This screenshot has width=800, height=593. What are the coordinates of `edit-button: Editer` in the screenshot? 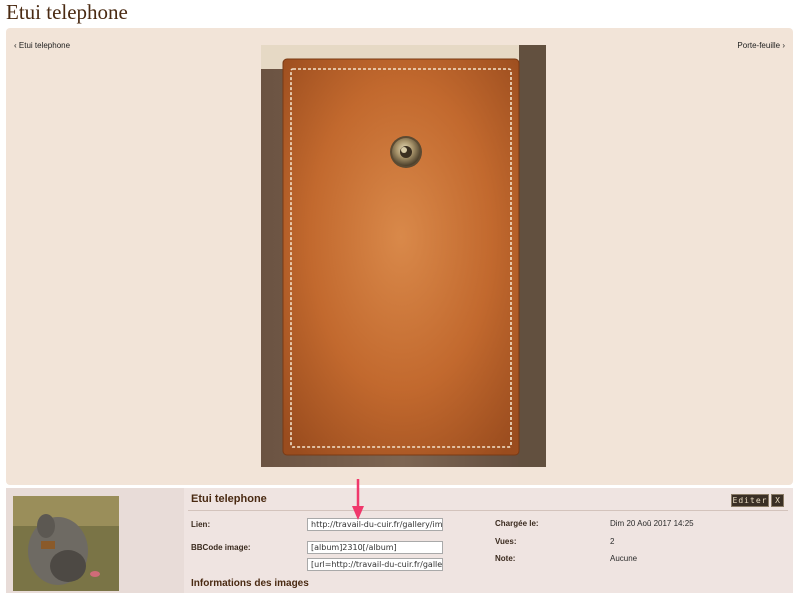 It's located at (750, 500).